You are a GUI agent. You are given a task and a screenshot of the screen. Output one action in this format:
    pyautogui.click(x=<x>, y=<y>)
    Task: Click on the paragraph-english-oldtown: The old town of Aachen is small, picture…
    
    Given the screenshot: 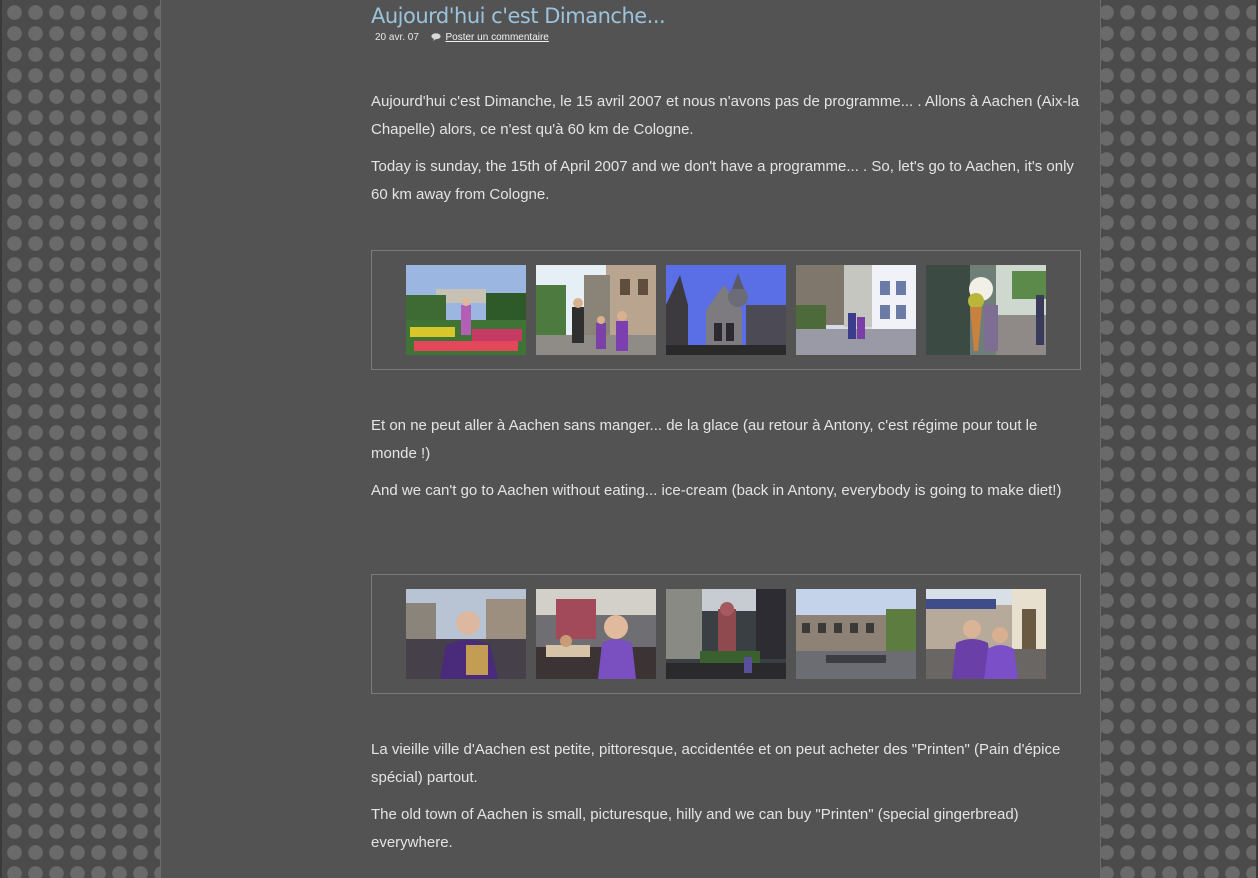 What is the action you would take?
    pyautogui.click(x=695, y=828)
    